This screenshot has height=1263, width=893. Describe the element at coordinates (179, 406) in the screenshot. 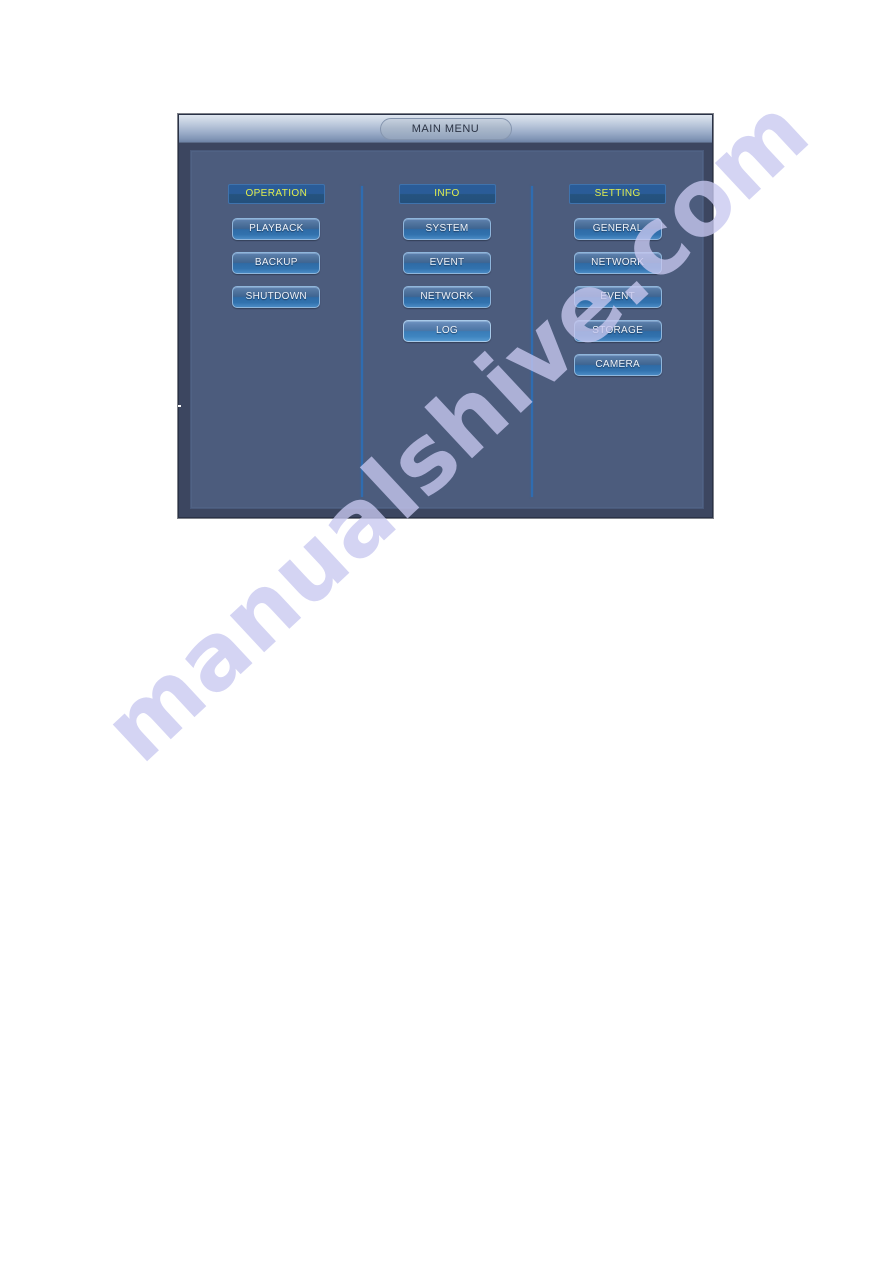

I see `dialog-edge-artifact` at that location.